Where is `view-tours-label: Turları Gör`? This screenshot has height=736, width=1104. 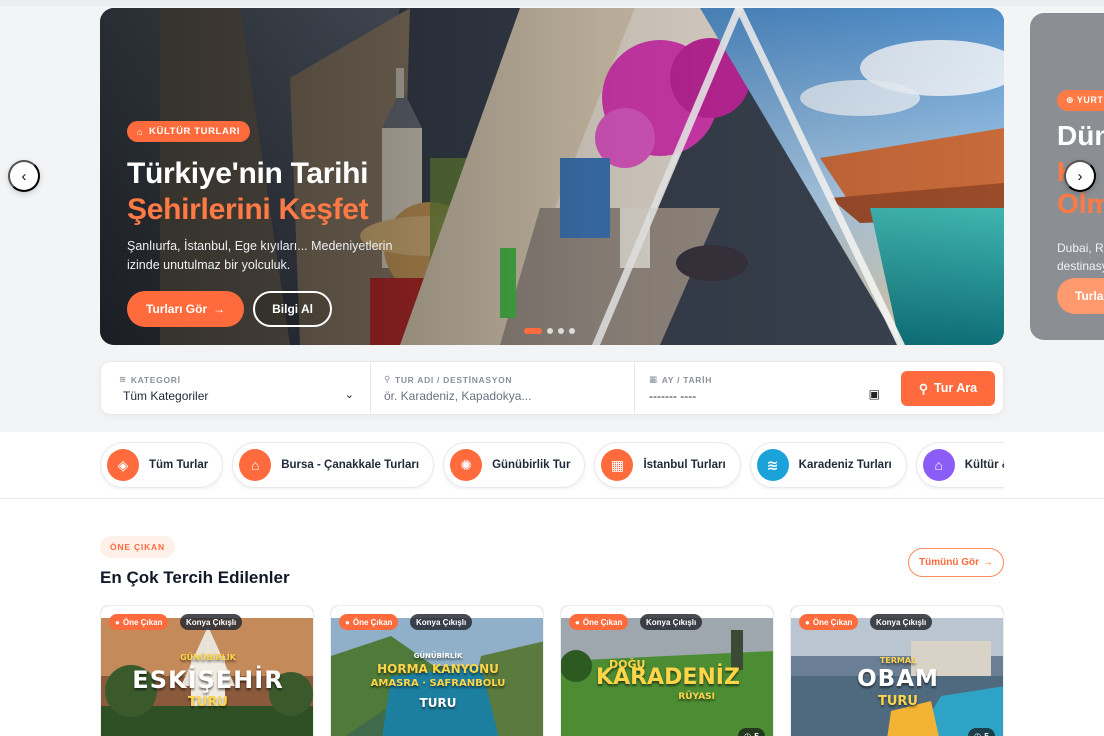 view-tours-label: Turları Gör is located at coordinates (177, 309).